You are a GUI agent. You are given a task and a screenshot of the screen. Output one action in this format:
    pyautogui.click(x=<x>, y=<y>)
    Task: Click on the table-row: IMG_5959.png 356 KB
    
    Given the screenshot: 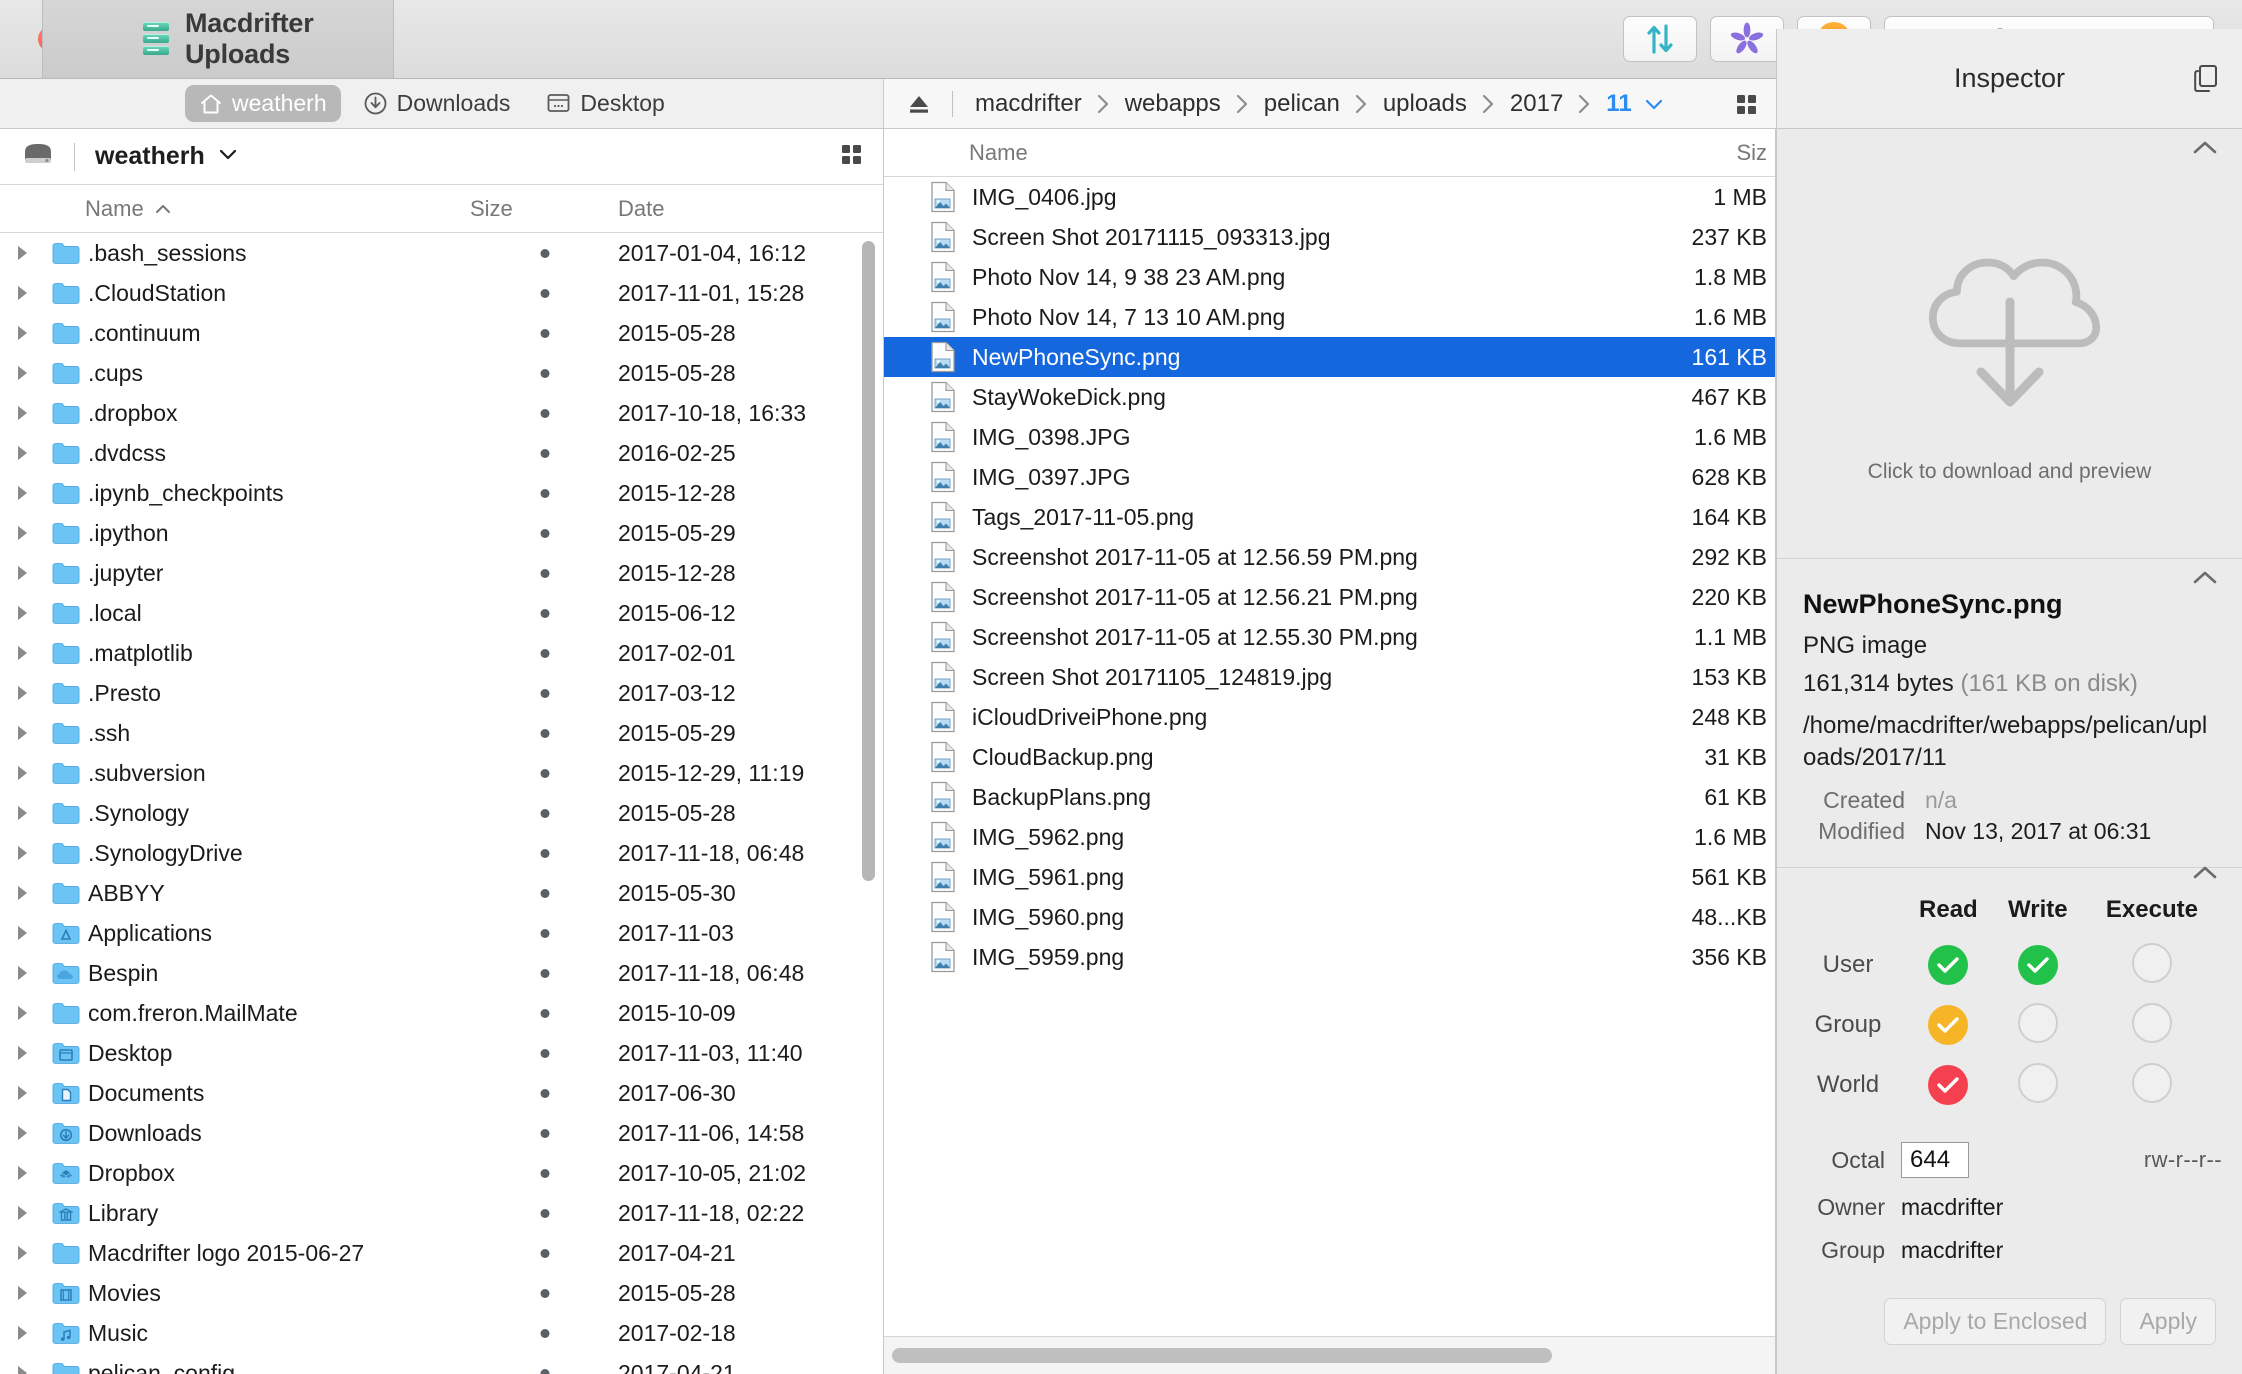 What is the action you would take?
    pyautogui.click(x=1329, y=957)
    